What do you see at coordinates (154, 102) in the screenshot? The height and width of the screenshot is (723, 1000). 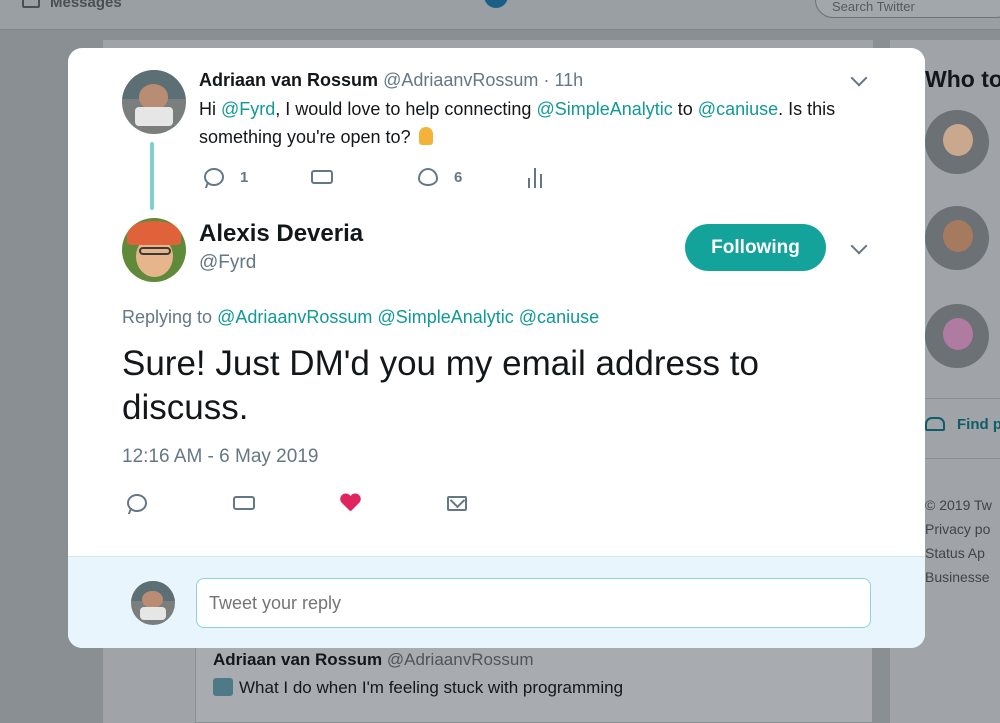 I see `adriaan-avatar` at bounding box center [154, 102].